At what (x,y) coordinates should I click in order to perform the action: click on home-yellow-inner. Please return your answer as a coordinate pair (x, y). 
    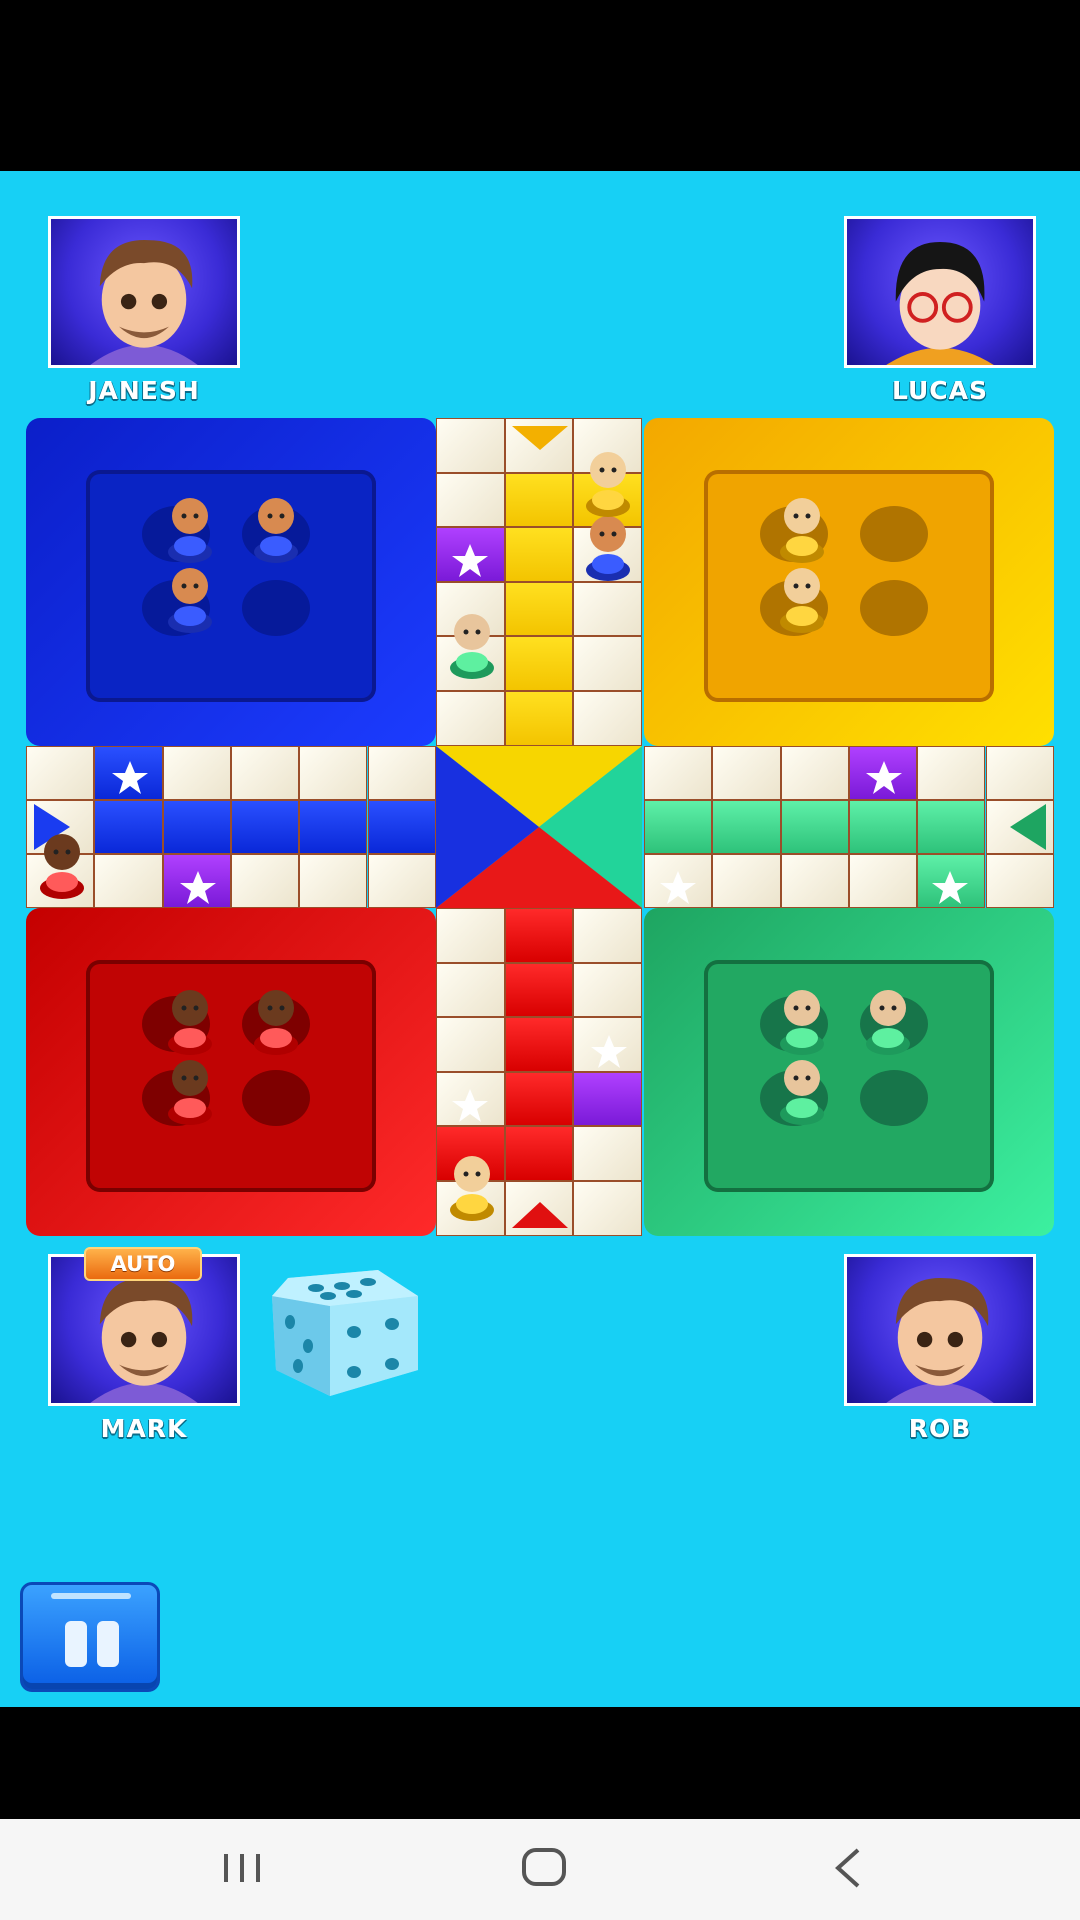
    Looking at the image, I should click on (849, 586).